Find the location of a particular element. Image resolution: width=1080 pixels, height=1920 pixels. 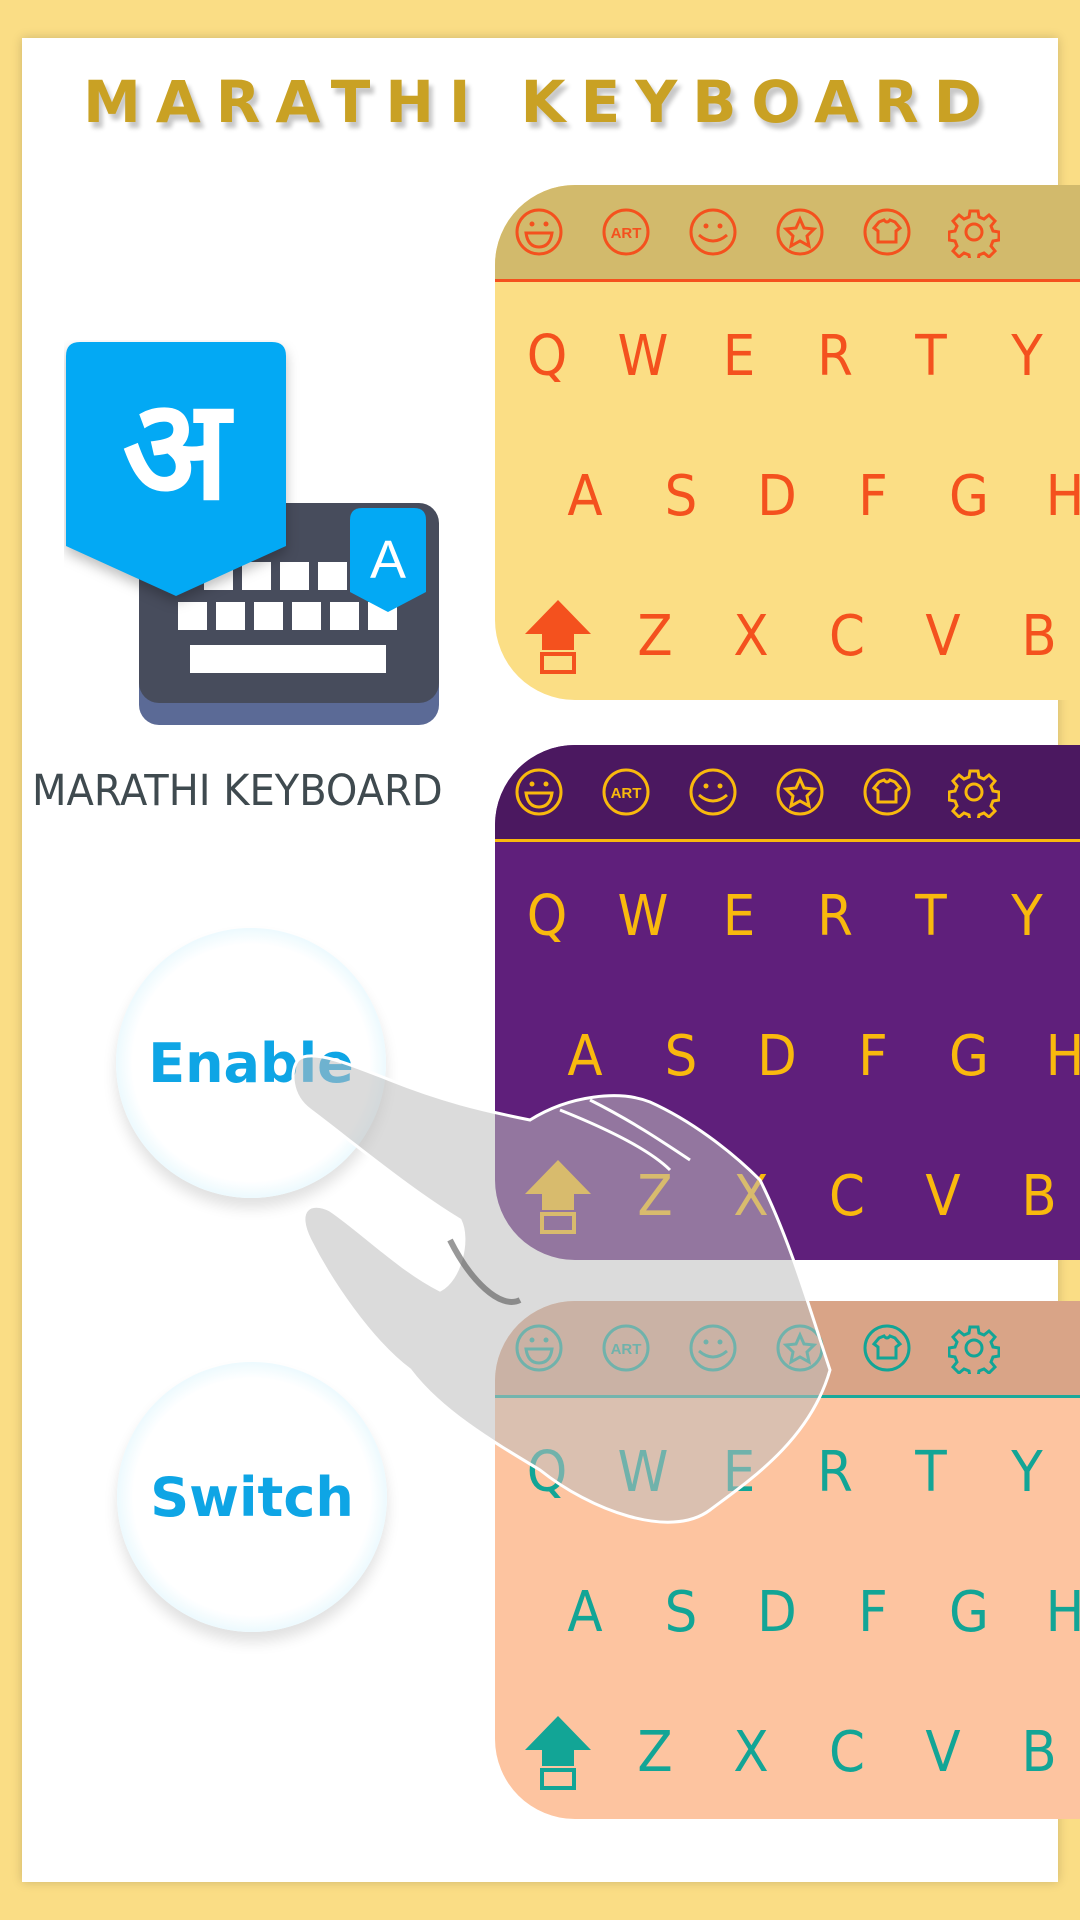

keyboard-theme-peach: ART QWERTY ASDFGH ZXCVB is located at coordinates (787, 1560).